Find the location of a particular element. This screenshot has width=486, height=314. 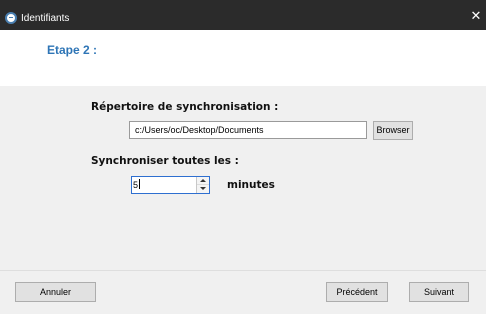

sync-interval-stepper: 5 is located at coordinates (170, 185).